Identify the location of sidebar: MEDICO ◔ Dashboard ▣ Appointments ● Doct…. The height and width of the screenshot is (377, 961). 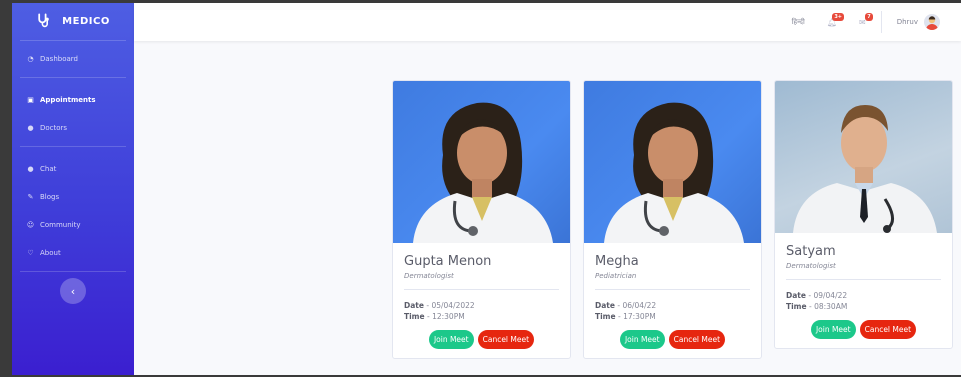
(73, 189).